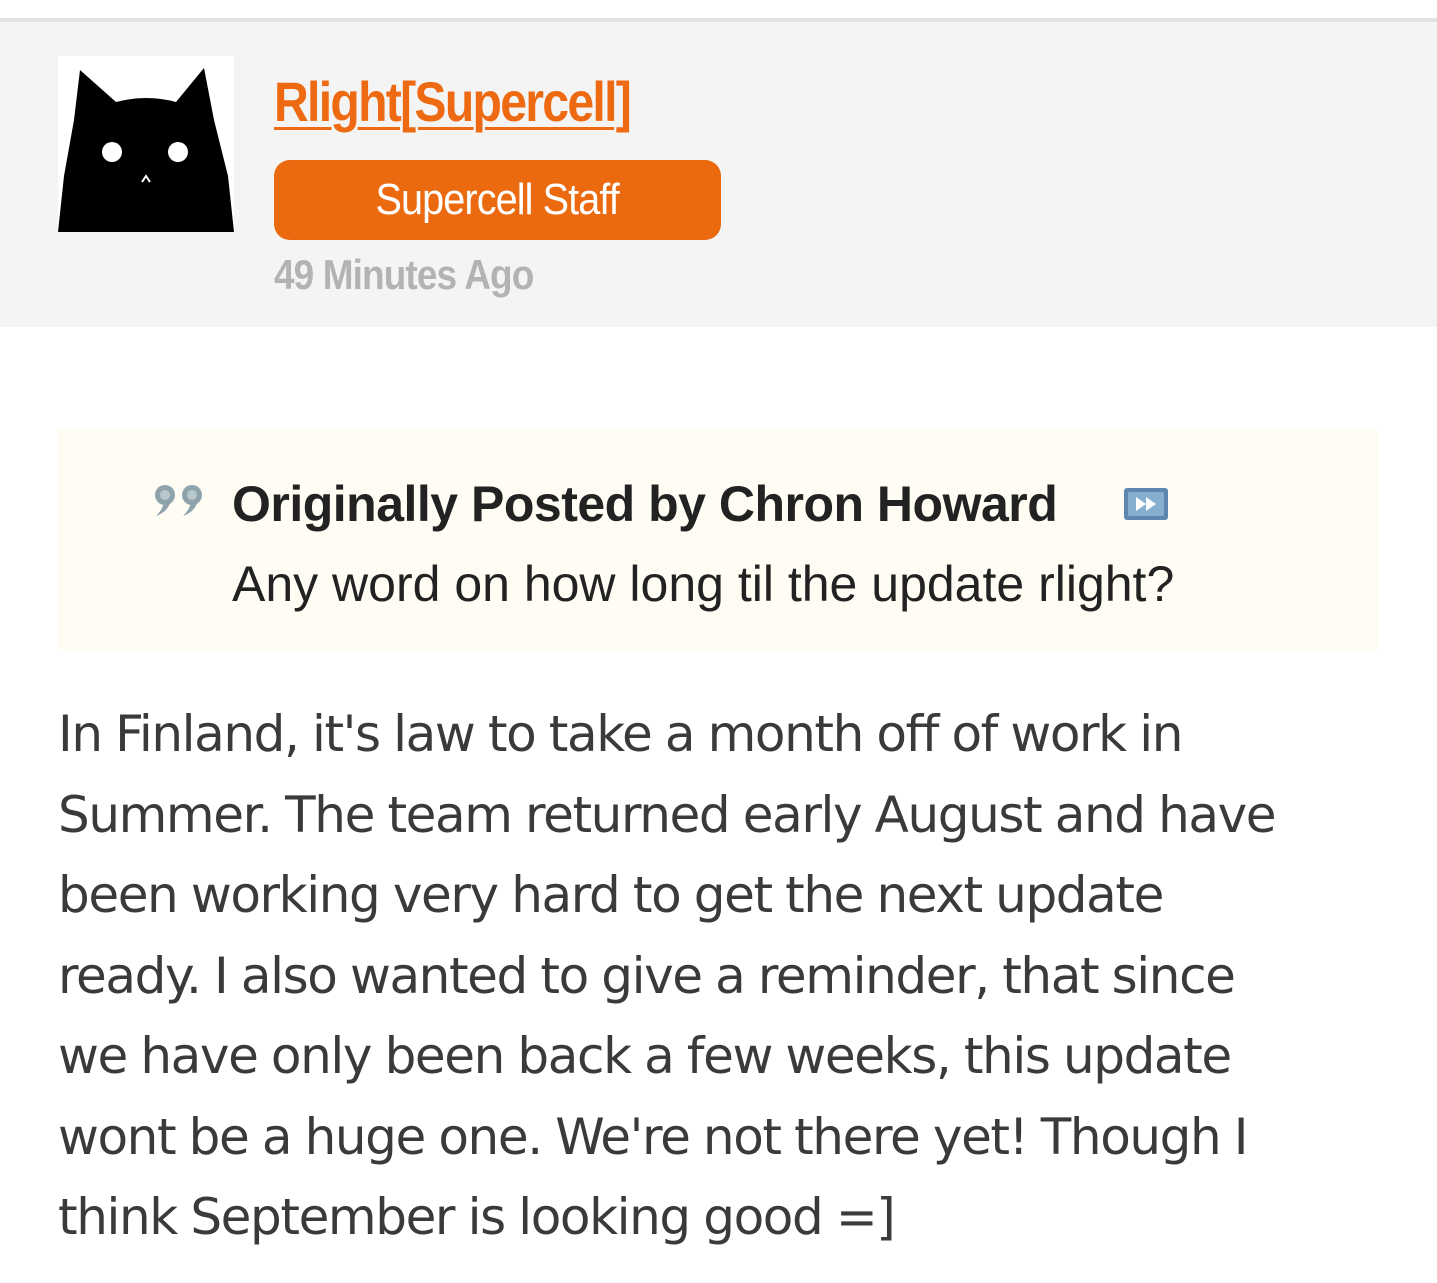  Describe the element at coordinates (1146, 504) in the screenshot. I see `view-post-icon` at that location.